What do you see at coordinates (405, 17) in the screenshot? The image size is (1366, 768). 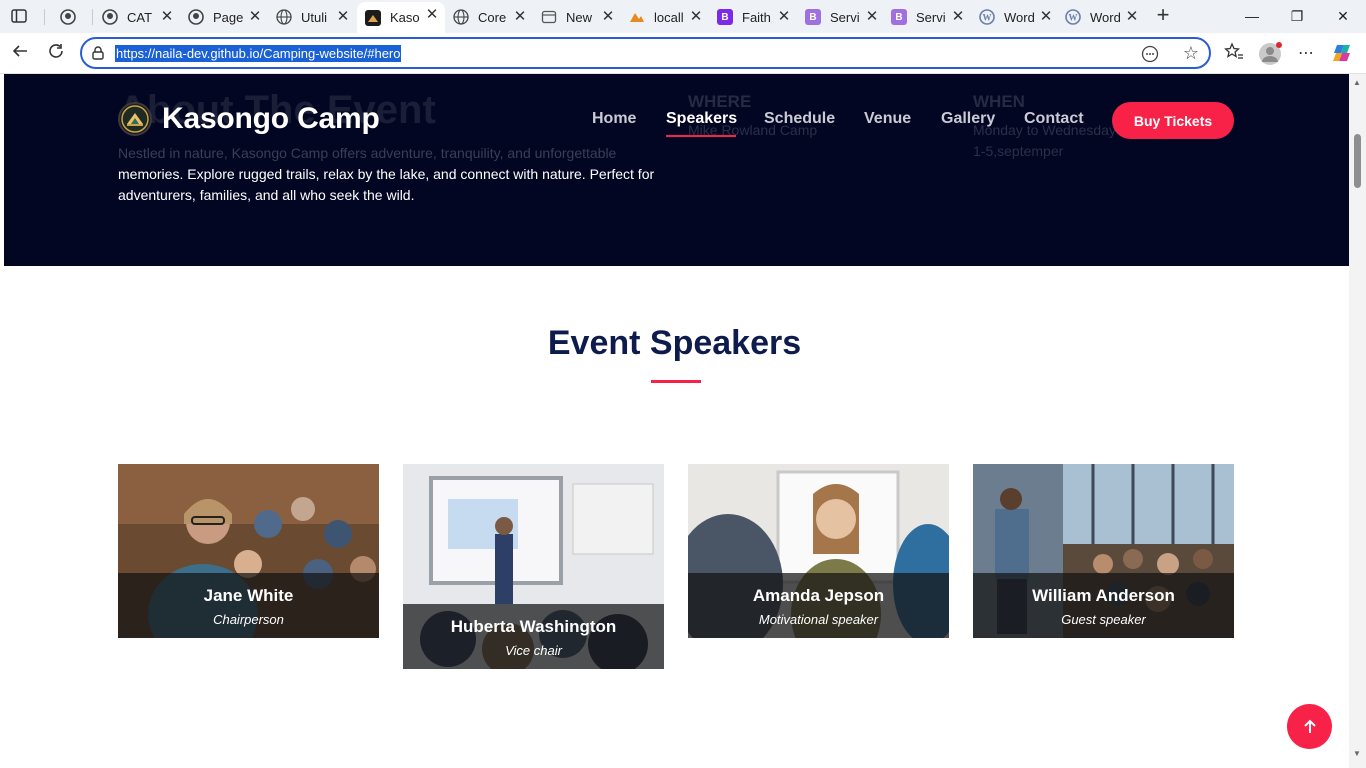 I see `tab-label: Kaso` at bounding box center [405, 17].